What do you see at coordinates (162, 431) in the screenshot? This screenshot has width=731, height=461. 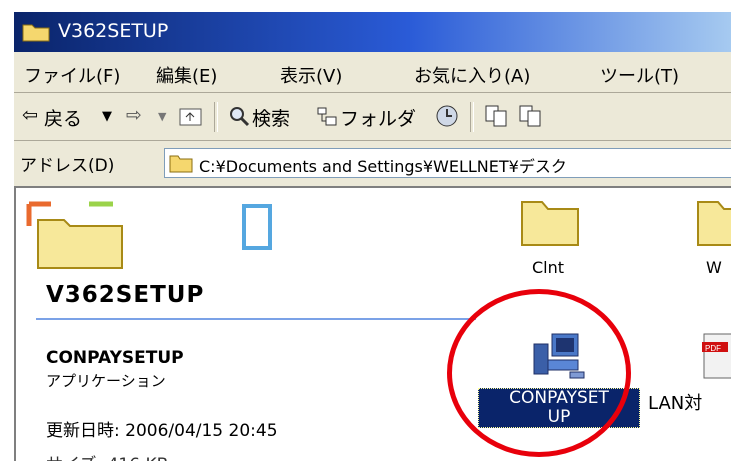 I see `selected-file-modified: 更新日時: 2006/04/15 20:45` at bounding box center [162, 431].